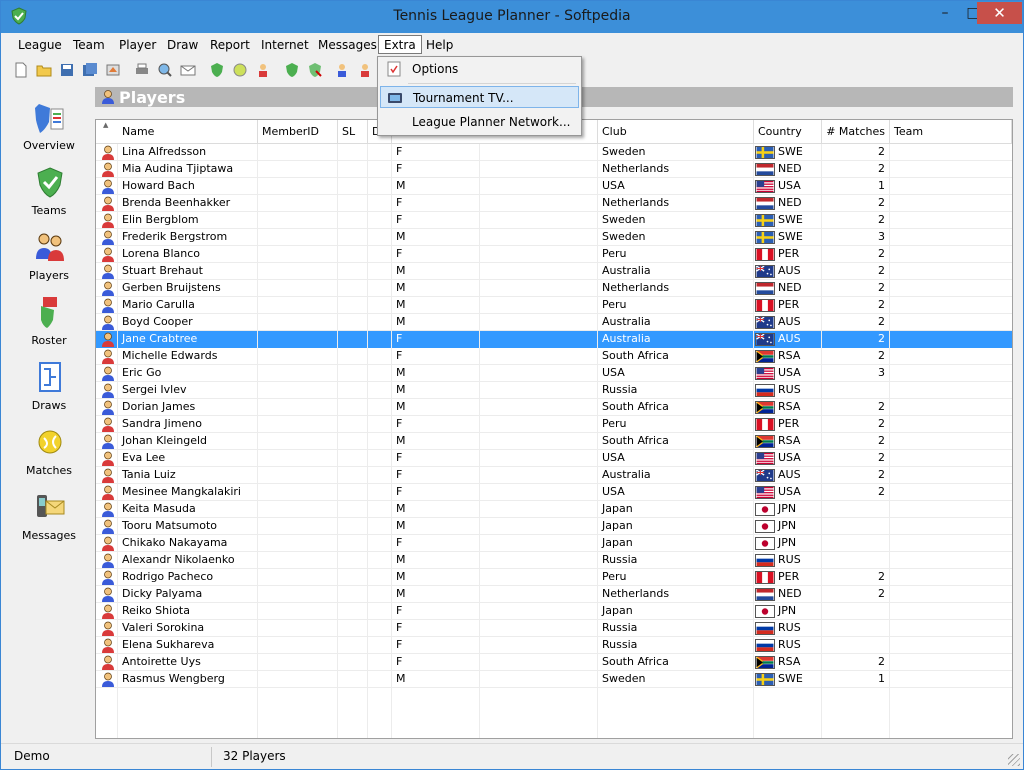 The width and height of the screenshot is (1024, 770). Describe the element at coordinates (230, 45) in the screenshot. I see `menu-report: Report` at that location.